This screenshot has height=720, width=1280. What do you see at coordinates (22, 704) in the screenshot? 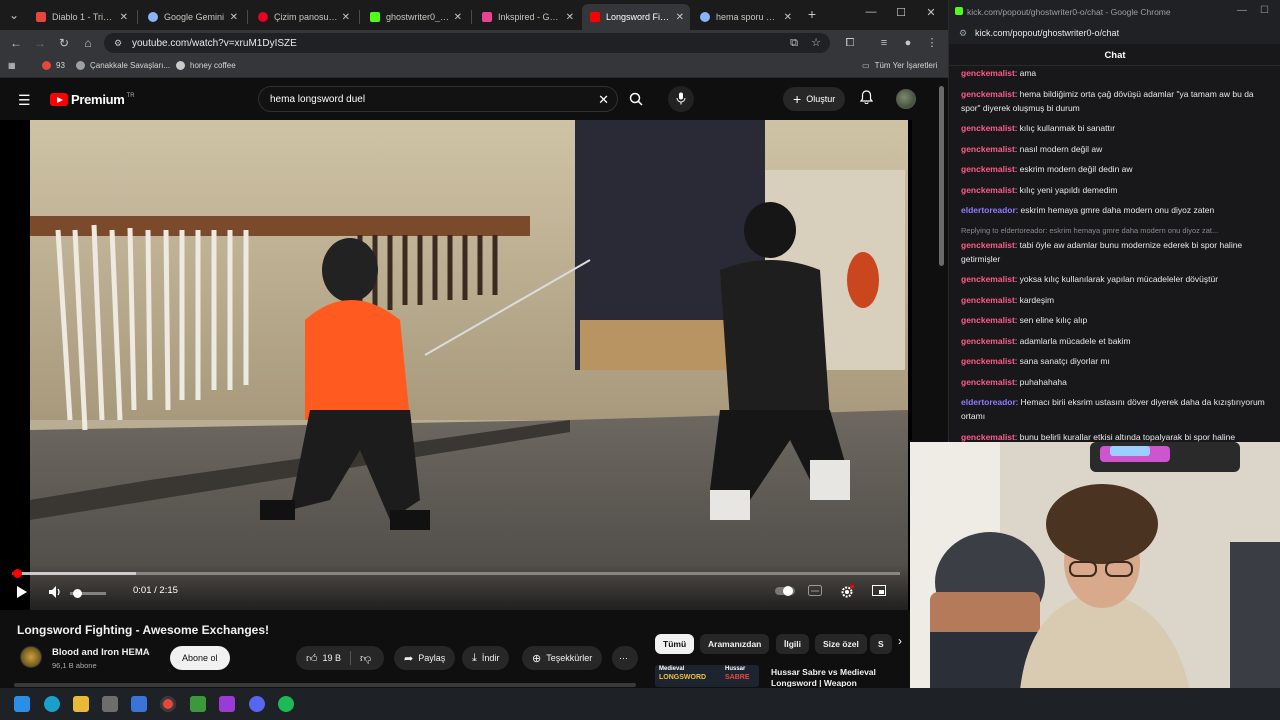
I see `windows-start-icon` at bounding box center [22, 704].